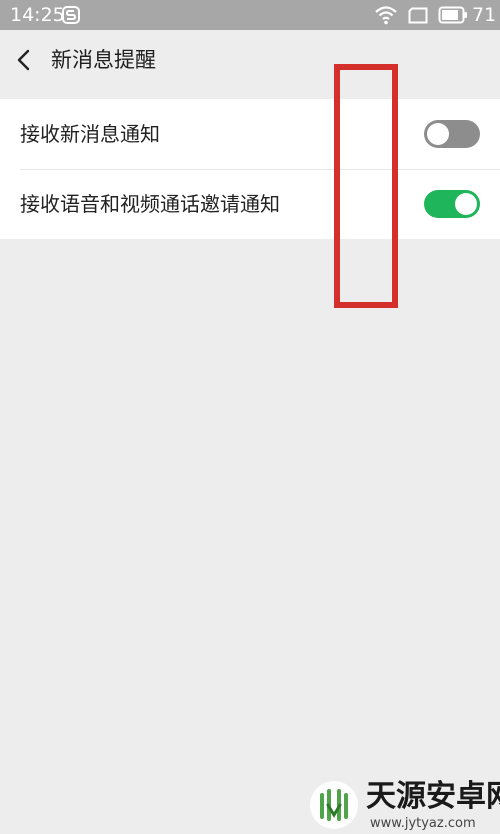 The height and width of the screenshot is (834, 500). Describe the element at coordinates (250, 60) in the screenshot. I see `header-bar: 新消息提醒` at that location.